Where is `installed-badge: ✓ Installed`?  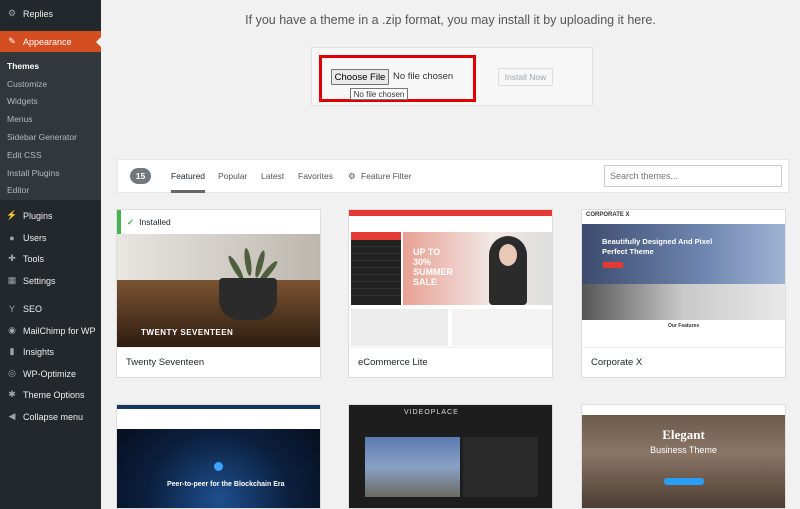 installed-badge: ✓ Installed is located at coordinates (218, 222).